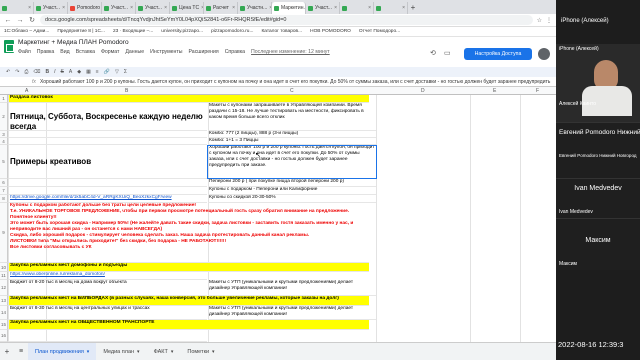  Describe the element at coordinates (537, 91) in the screenshot. I see `column-header: F` at that location.